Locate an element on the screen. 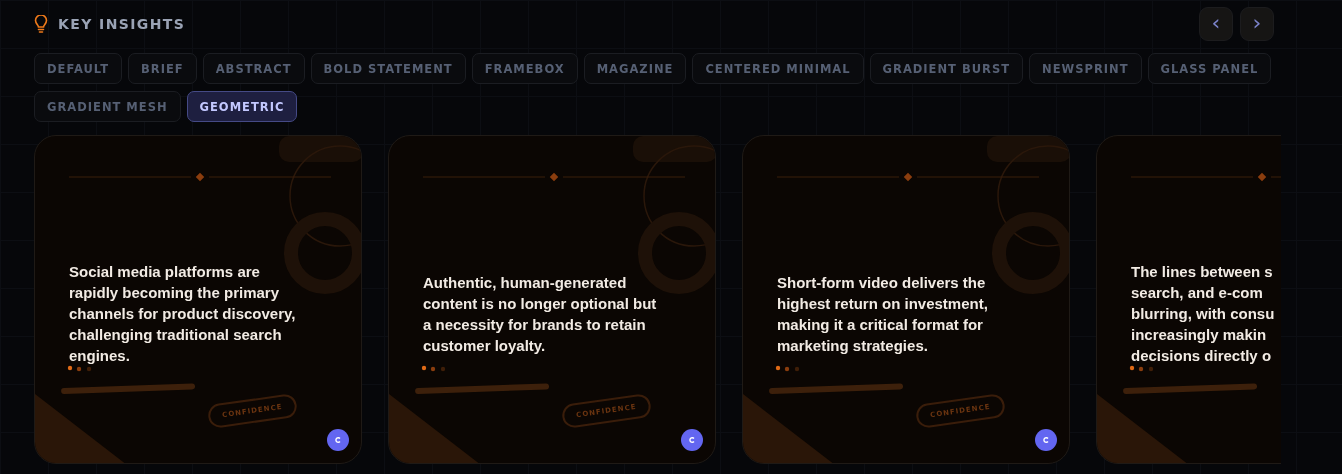 The image size is (1342, 474). style-tab: GRADIENT BURST is located at coordinates (946, 68).